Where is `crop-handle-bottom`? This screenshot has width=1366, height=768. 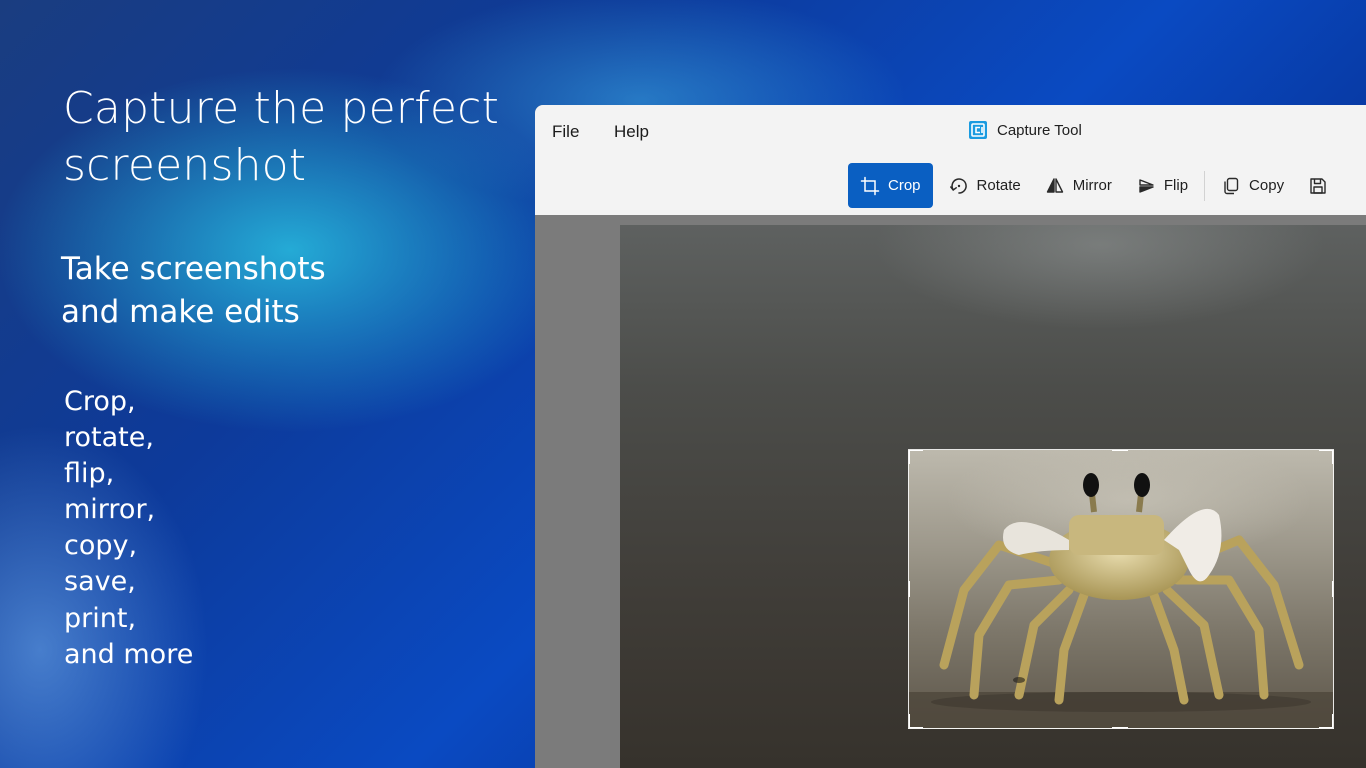 crop-handle-bottom is located at coordinates (1120, 727).